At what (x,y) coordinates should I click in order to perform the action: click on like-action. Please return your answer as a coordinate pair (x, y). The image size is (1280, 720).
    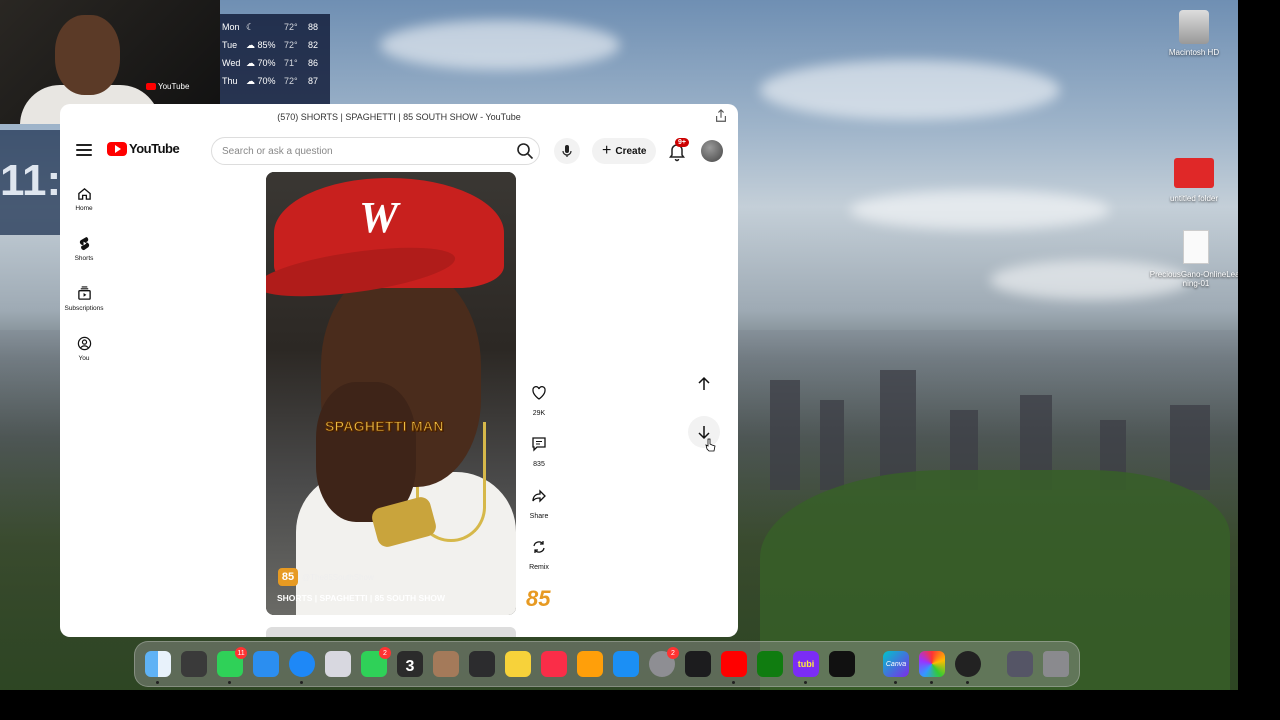
    Looking at the image, I should click on (539, 393).